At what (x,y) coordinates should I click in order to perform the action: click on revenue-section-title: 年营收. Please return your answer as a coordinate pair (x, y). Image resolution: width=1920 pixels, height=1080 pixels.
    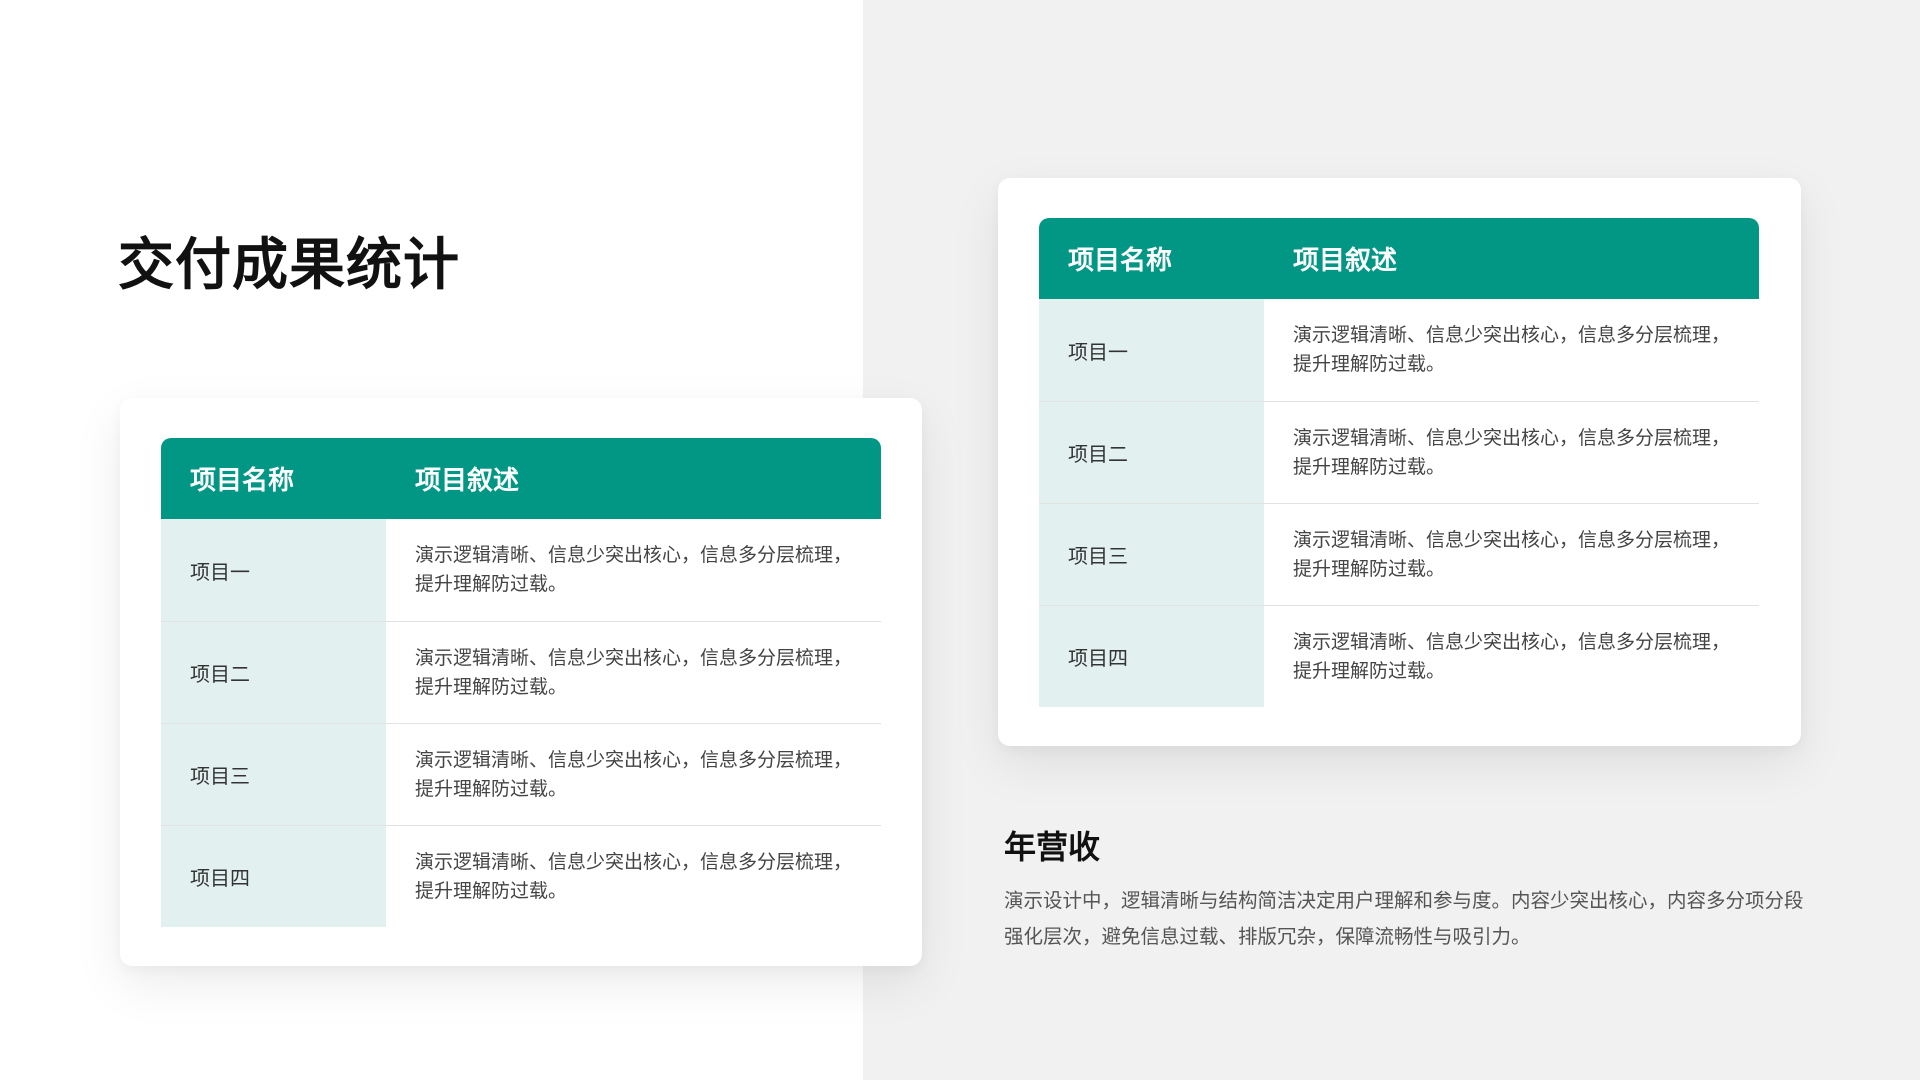
    Looking at the image, I should click on (1052, 847).